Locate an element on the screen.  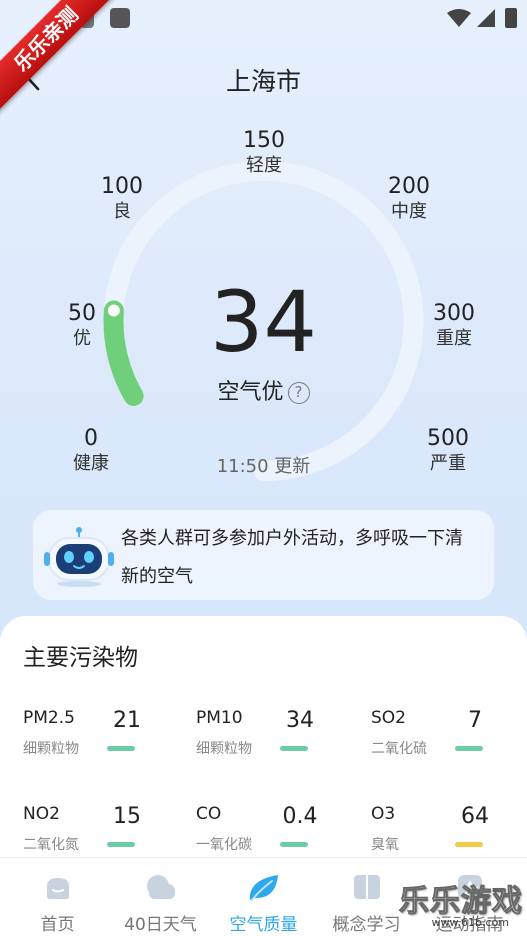
pollutant-name: PM2.5 is located at coordinates (49, 718).